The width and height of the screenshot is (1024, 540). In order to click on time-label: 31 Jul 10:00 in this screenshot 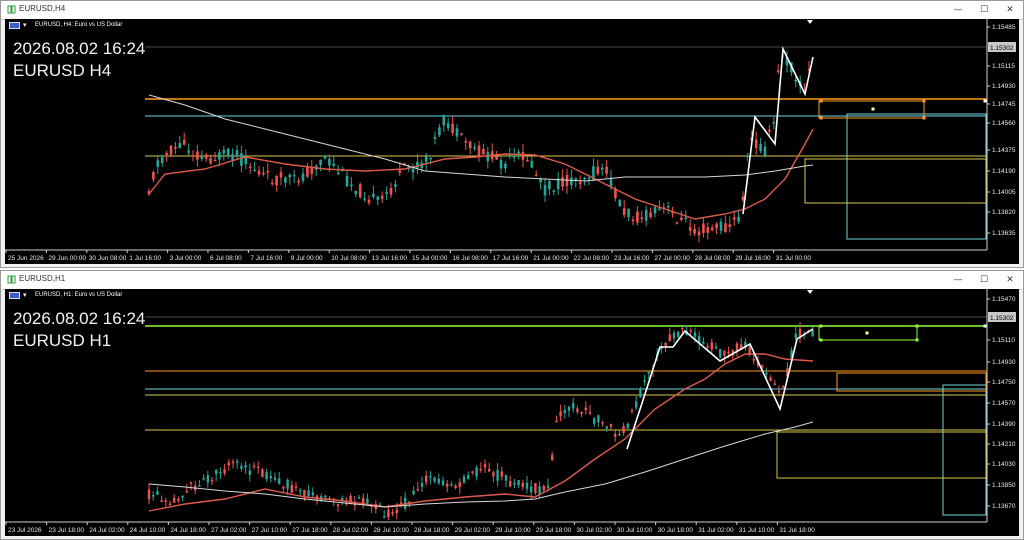, I will do `click(757, 530)`.